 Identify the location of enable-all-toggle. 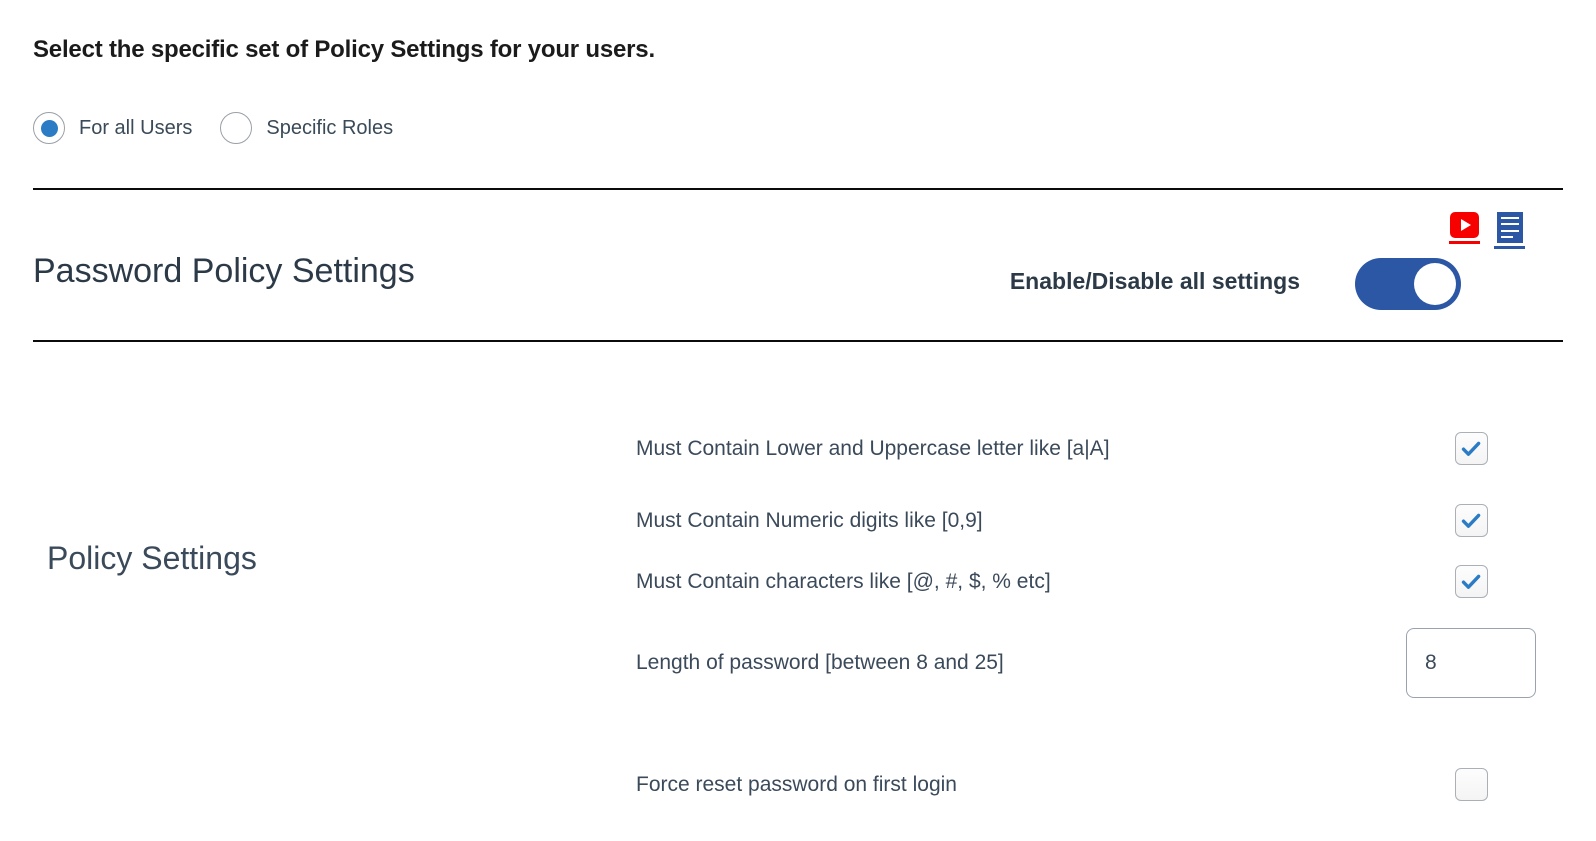
(1408, 284).